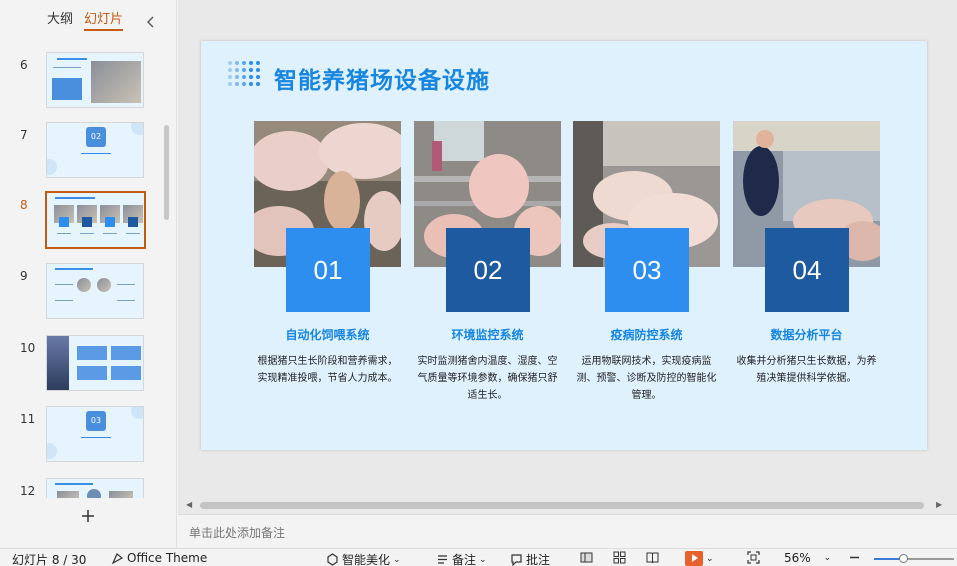 This screenshot has height=566, width=957. What do you see at coordinates (189, 504) in the screenshot?
I see `scroll-left-icon: ◀` at bounding box center [189, 504].